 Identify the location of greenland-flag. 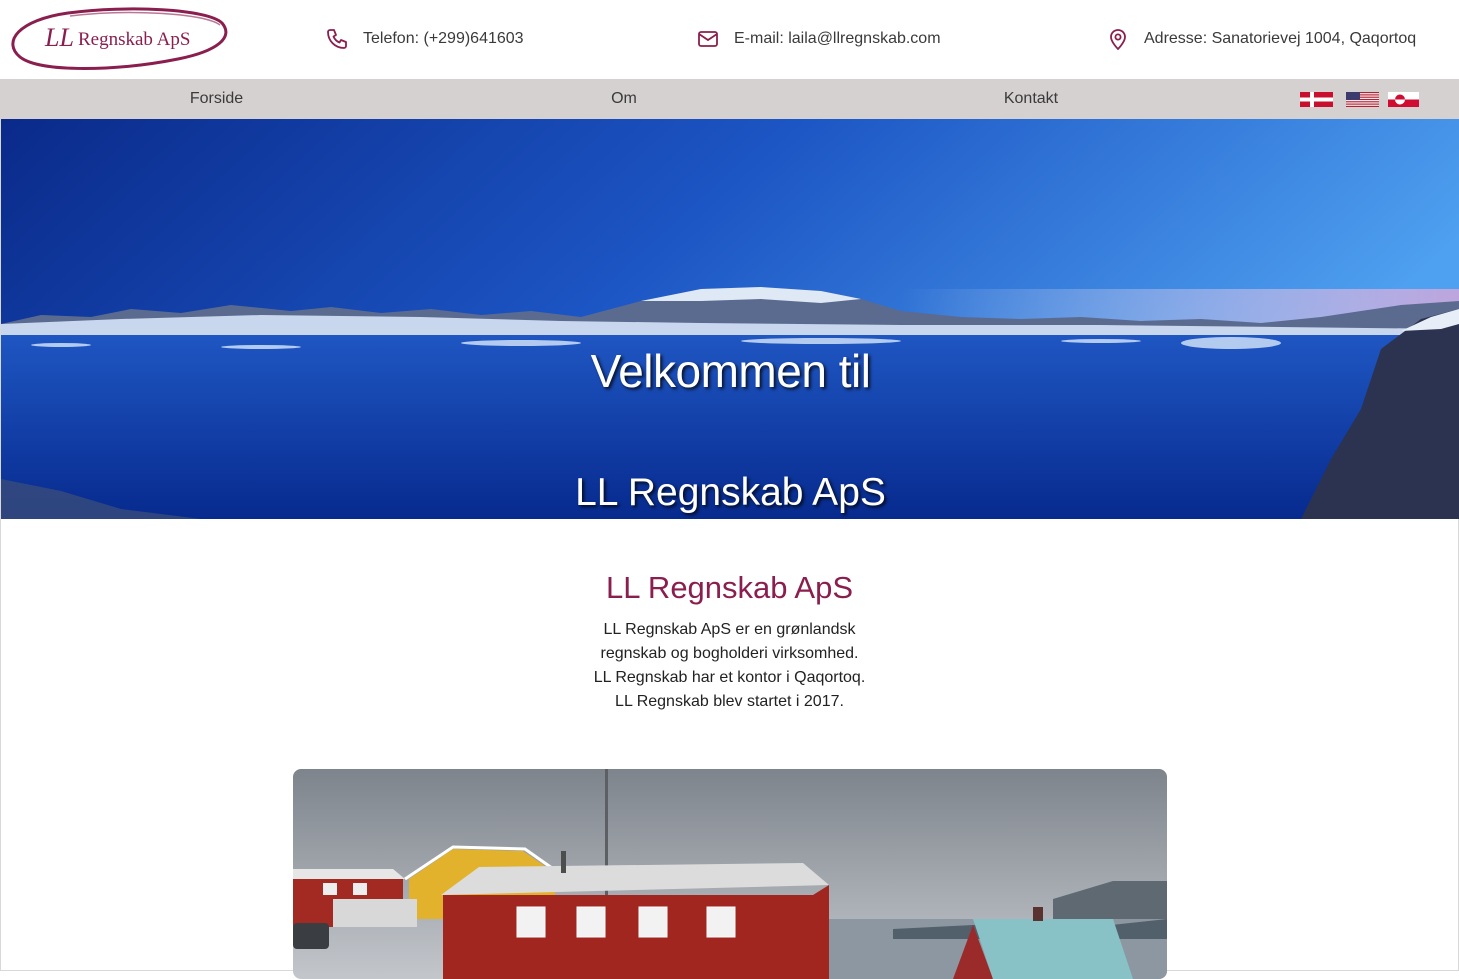
(1403, 99).